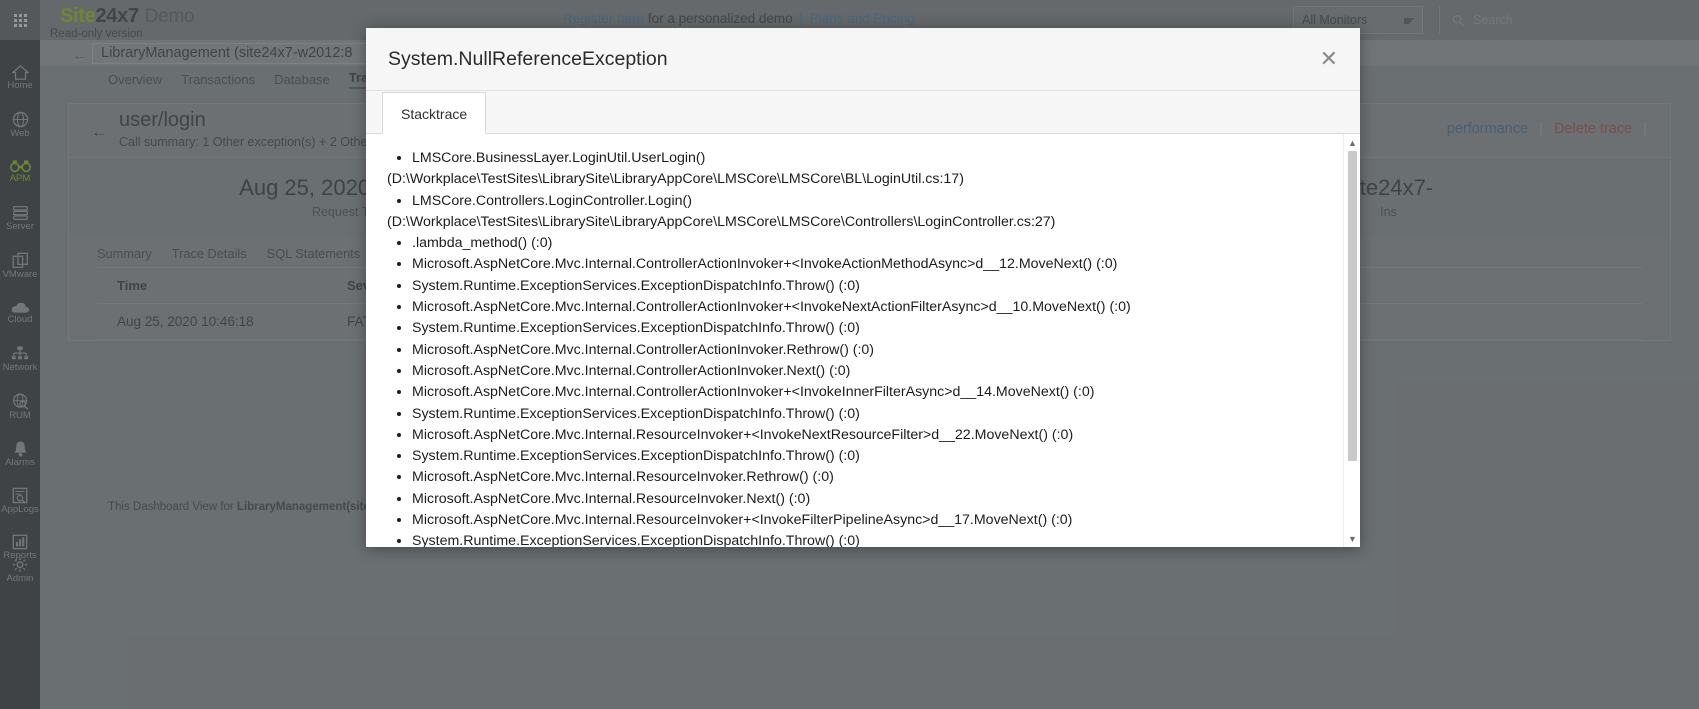 The height and width of the screenshot is (709, 1699). I want to click on modal-tabs: Stacktrace, so click(863, 112).